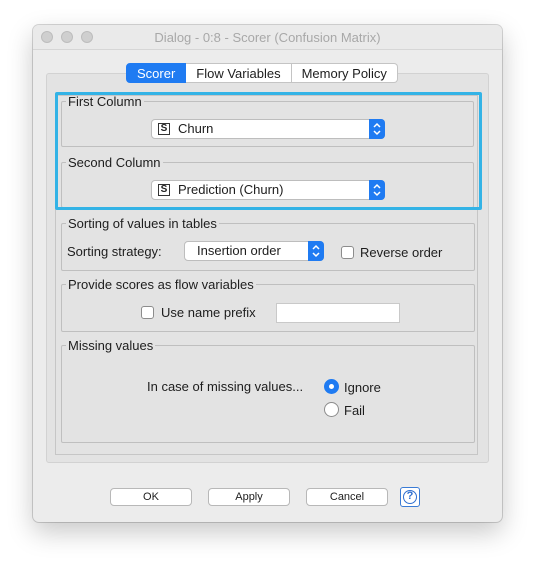  I want to click on tab-bar: Scorer Flow Variables Memory Policy, so click(262, 73).